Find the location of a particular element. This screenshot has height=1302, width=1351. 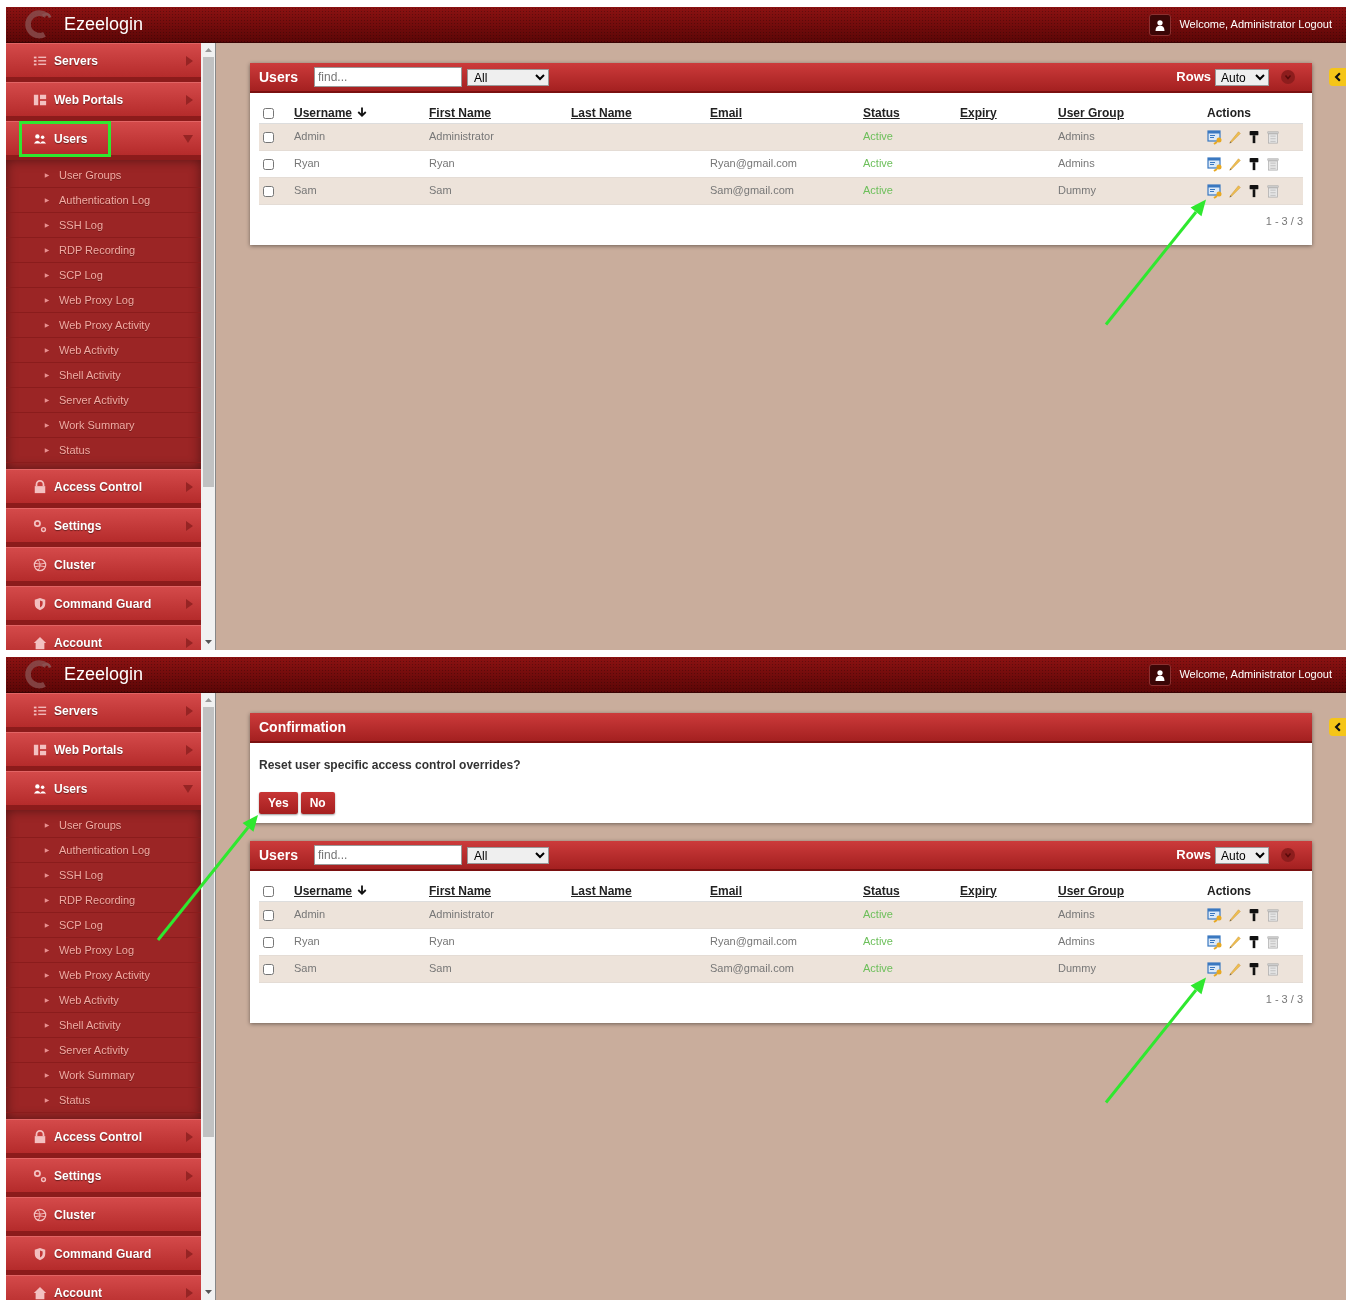

brand-name: Ezeelogin is located at coordinates (104, 24).